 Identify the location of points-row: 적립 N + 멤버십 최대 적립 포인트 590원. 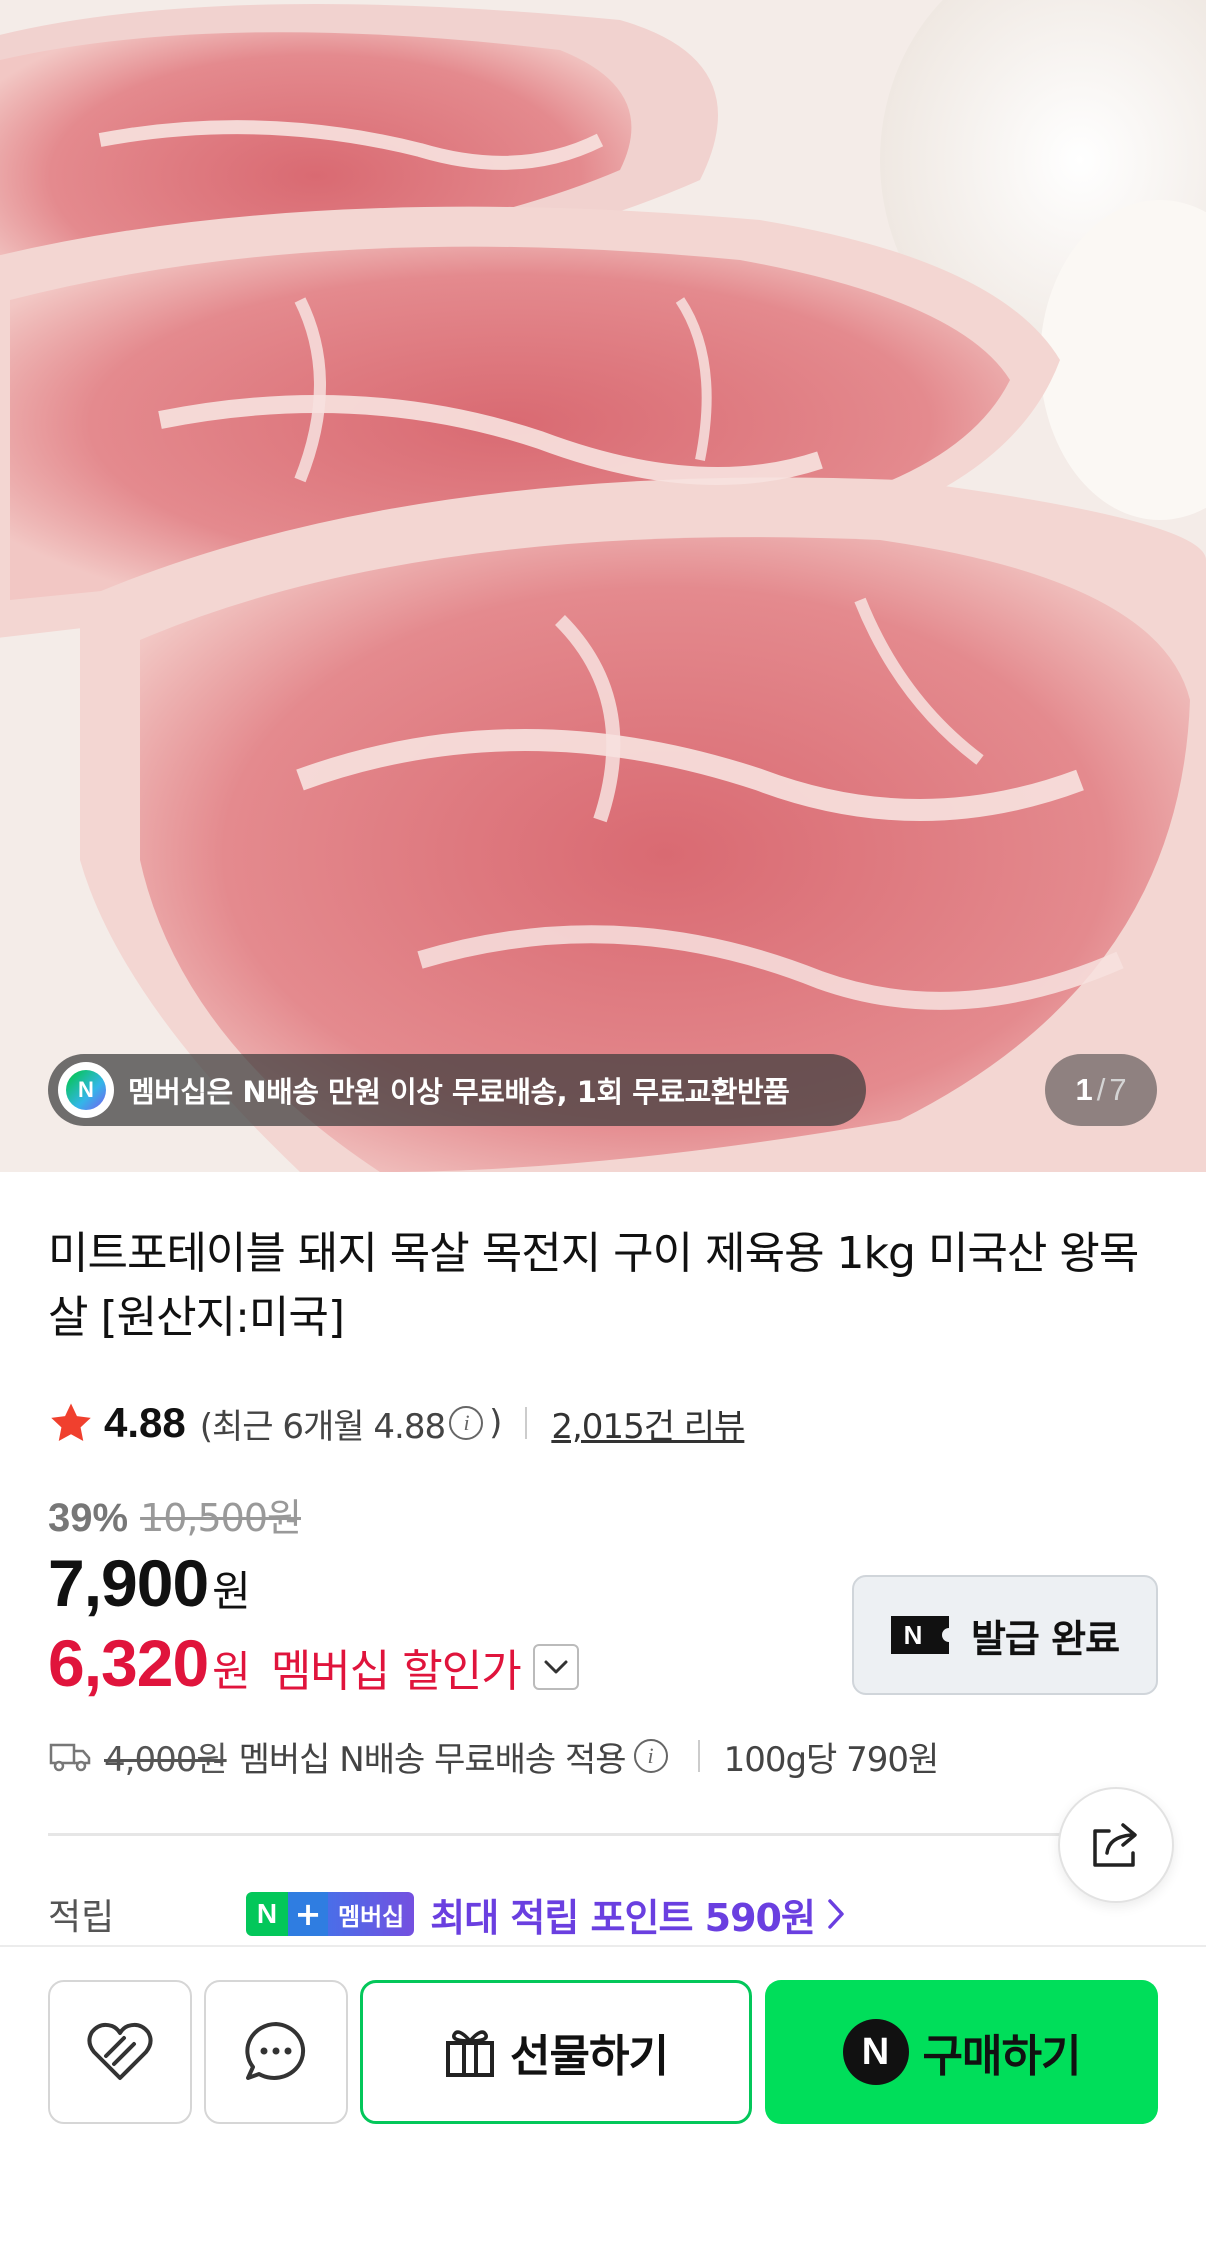
(446, 1914).